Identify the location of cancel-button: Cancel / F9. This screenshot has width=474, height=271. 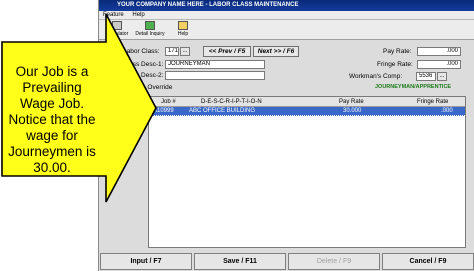
(428, 261).